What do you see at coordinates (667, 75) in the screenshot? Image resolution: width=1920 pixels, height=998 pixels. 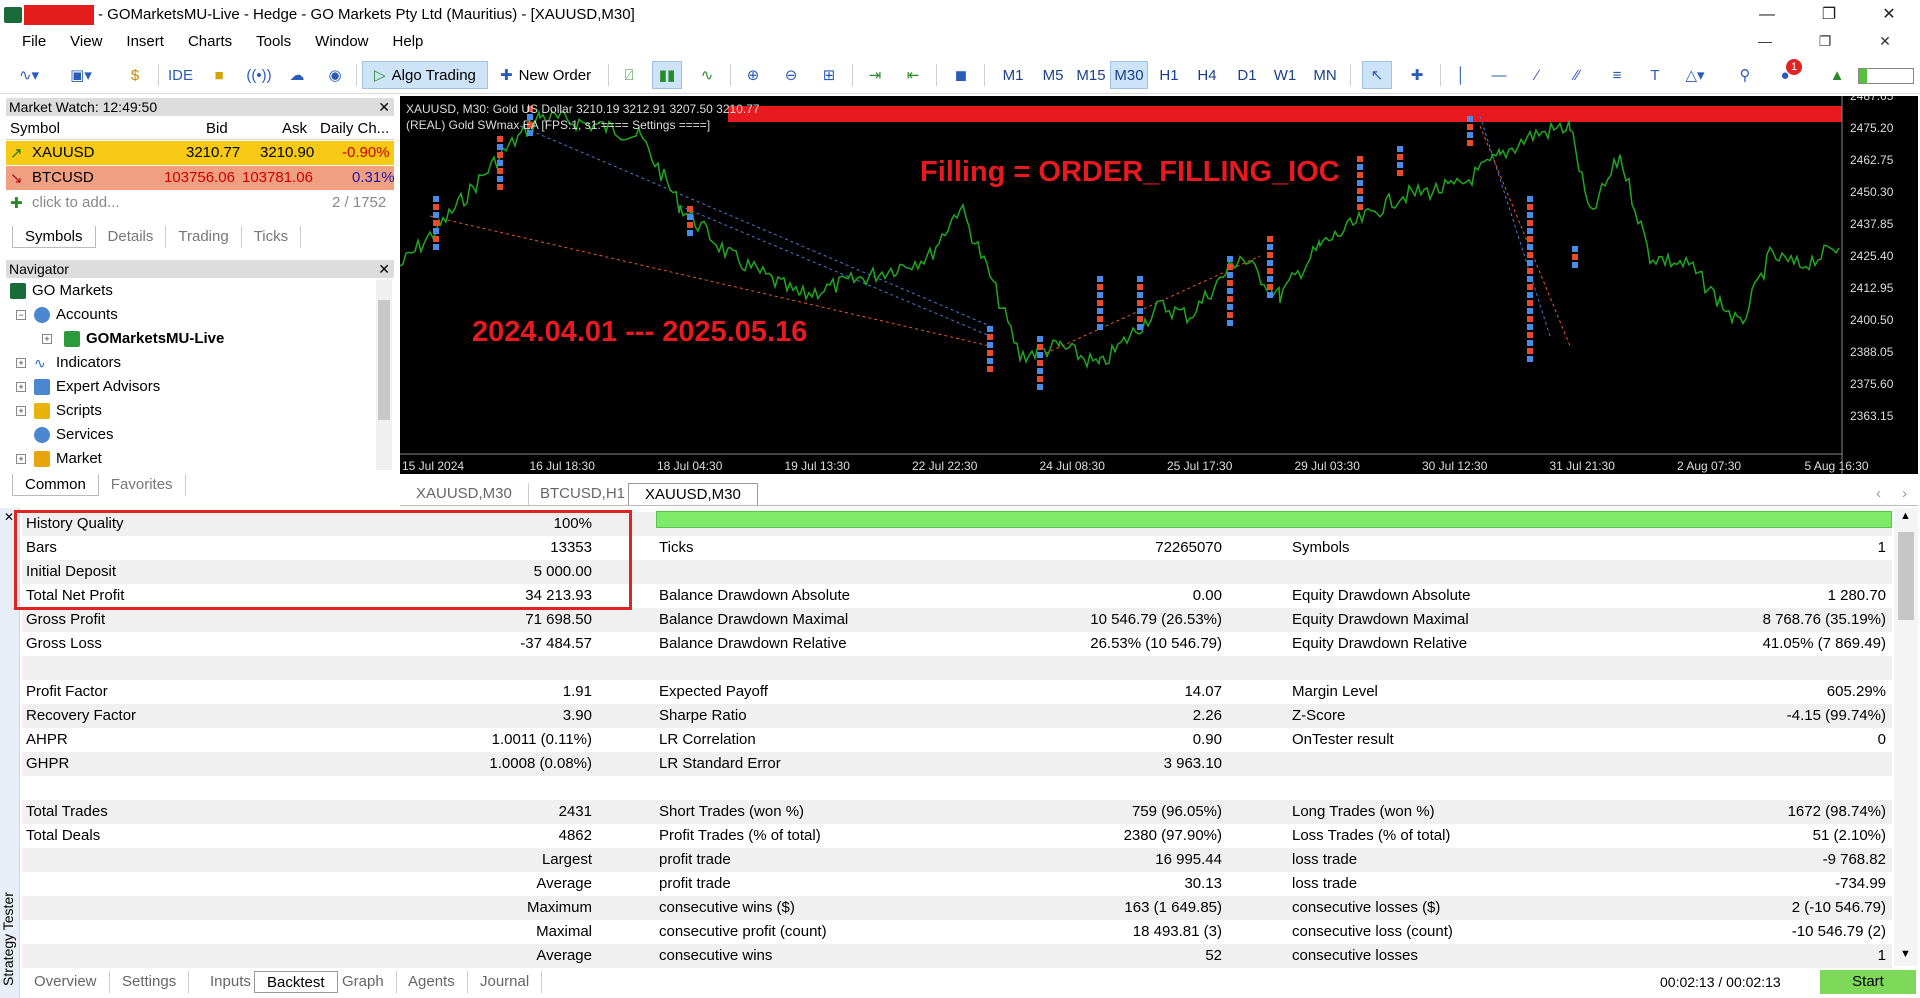 I see `candles-icon: ▮▮` at bounding box center [667, 75].